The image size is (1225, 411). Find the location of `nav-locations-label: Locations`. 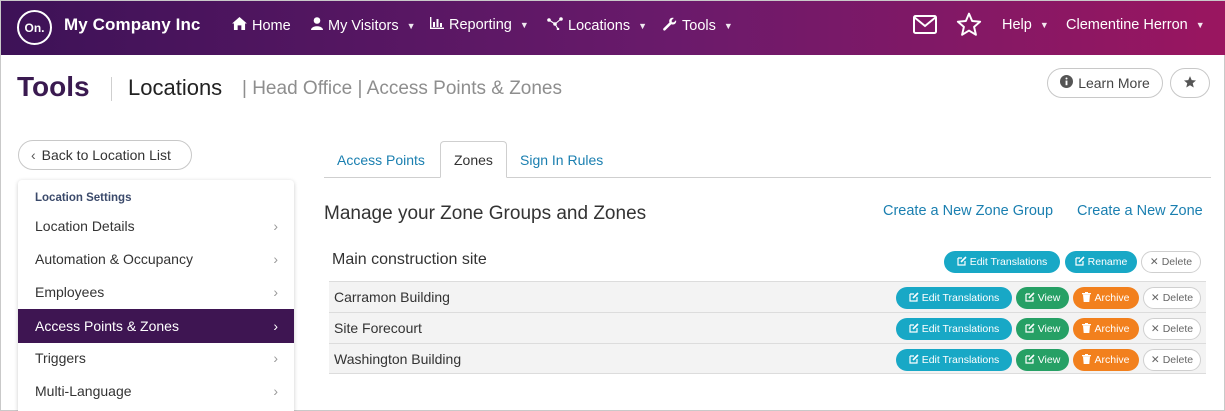

nav-locations-label: Locations is located at coordinates (599, 25).